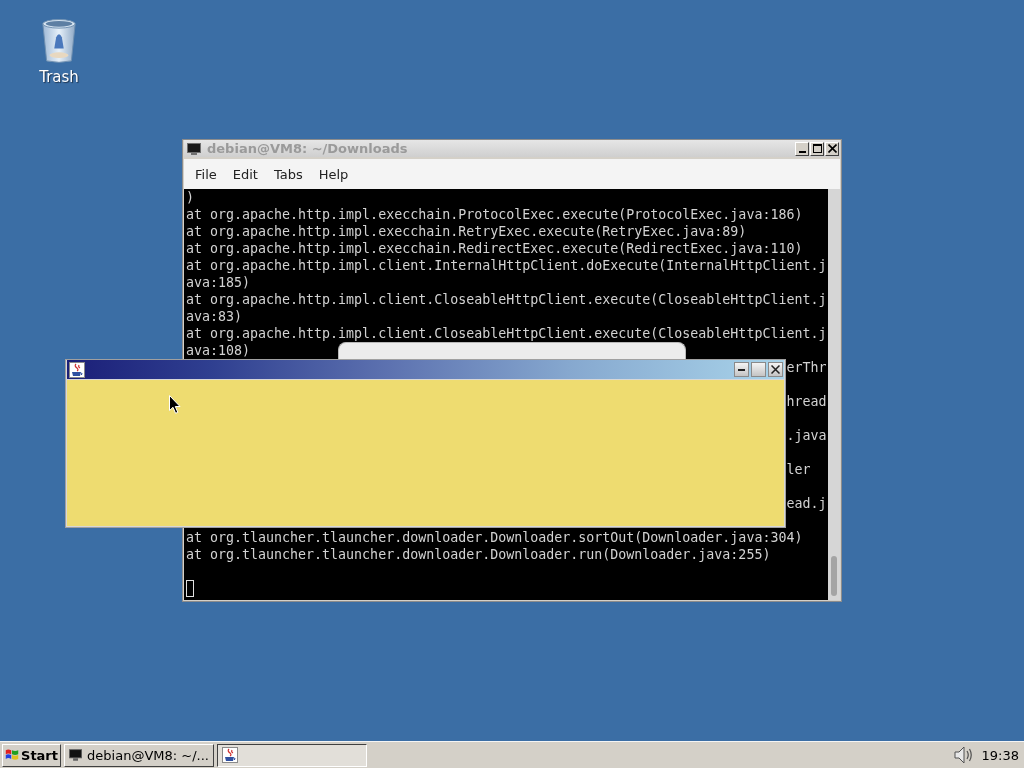  What do you see at coordinates (12, 755) in the screenshot?
I see `flag-icon` at bounding box center [12, 755].